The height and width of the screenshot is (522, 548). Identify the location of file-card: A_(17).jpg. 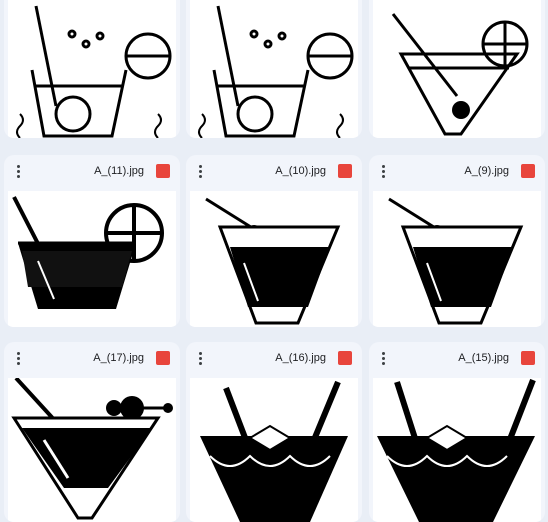
(92, 432).